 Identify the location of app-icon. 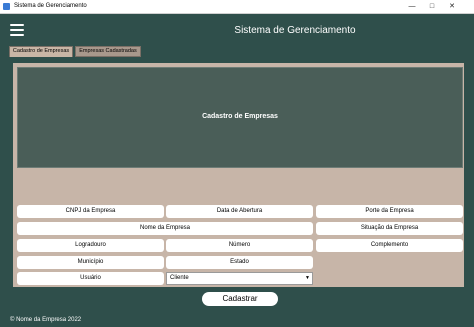
(6, 6).